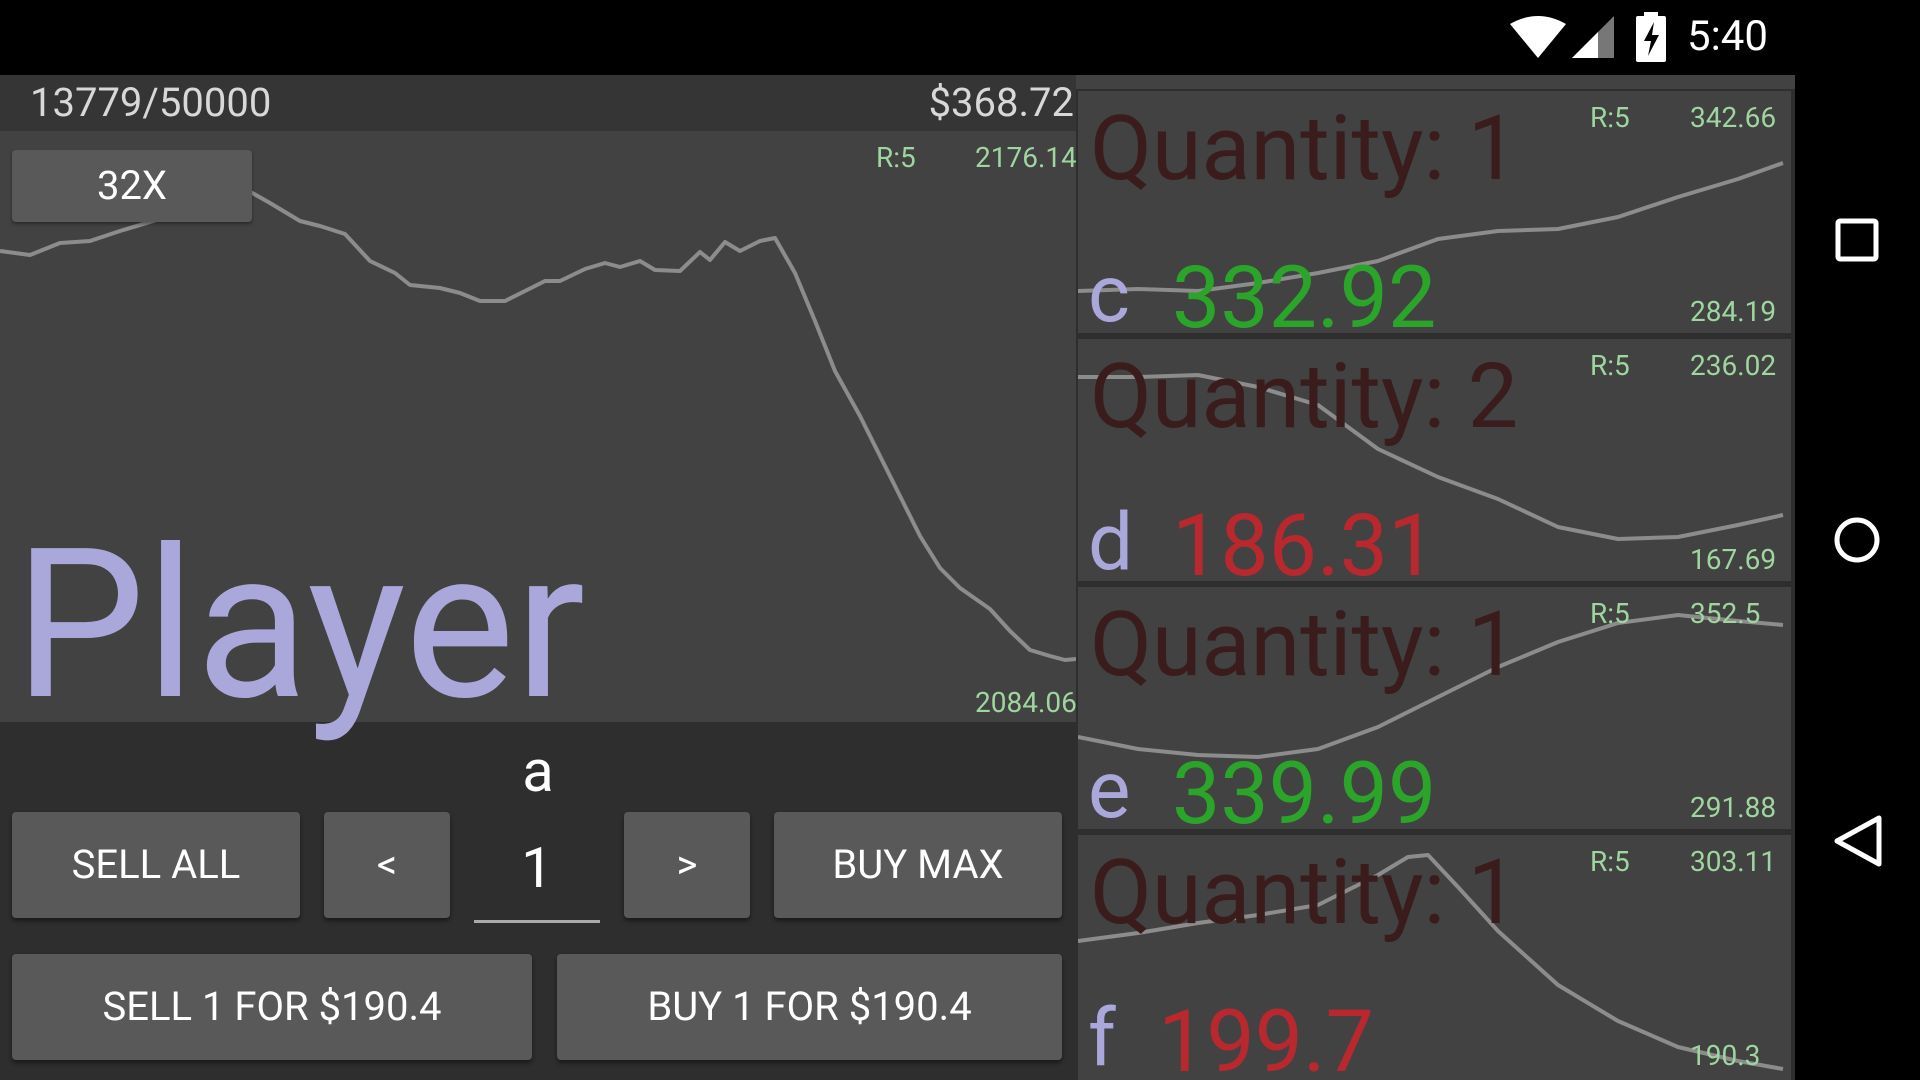 Image resolution: width=1920 pixels, height=1080 pixels. I want to click on stock-symbol: f, so click(1102, 1035).